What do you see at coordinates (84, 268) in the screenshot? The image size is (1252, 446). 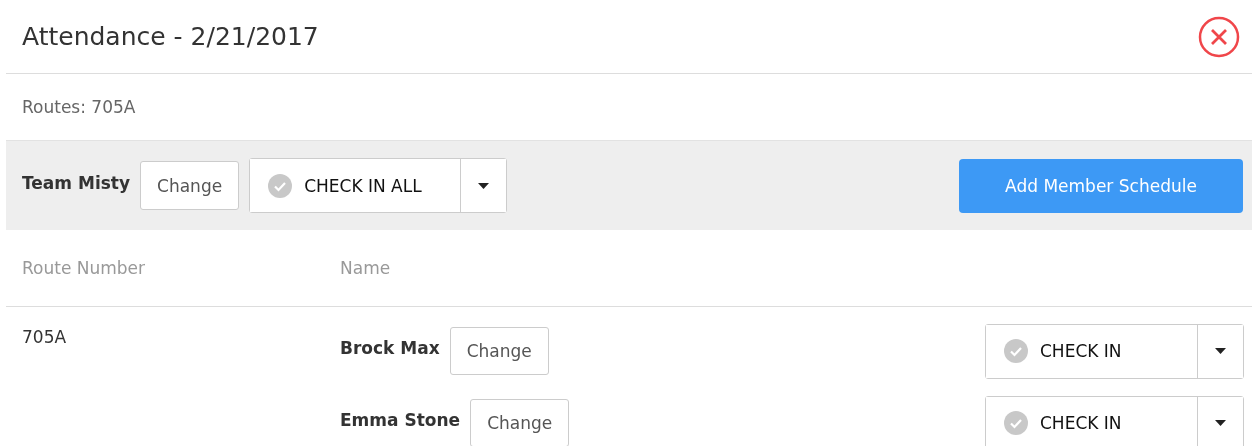 I see `column-header: Route Number` at bounding box center [84, 268].